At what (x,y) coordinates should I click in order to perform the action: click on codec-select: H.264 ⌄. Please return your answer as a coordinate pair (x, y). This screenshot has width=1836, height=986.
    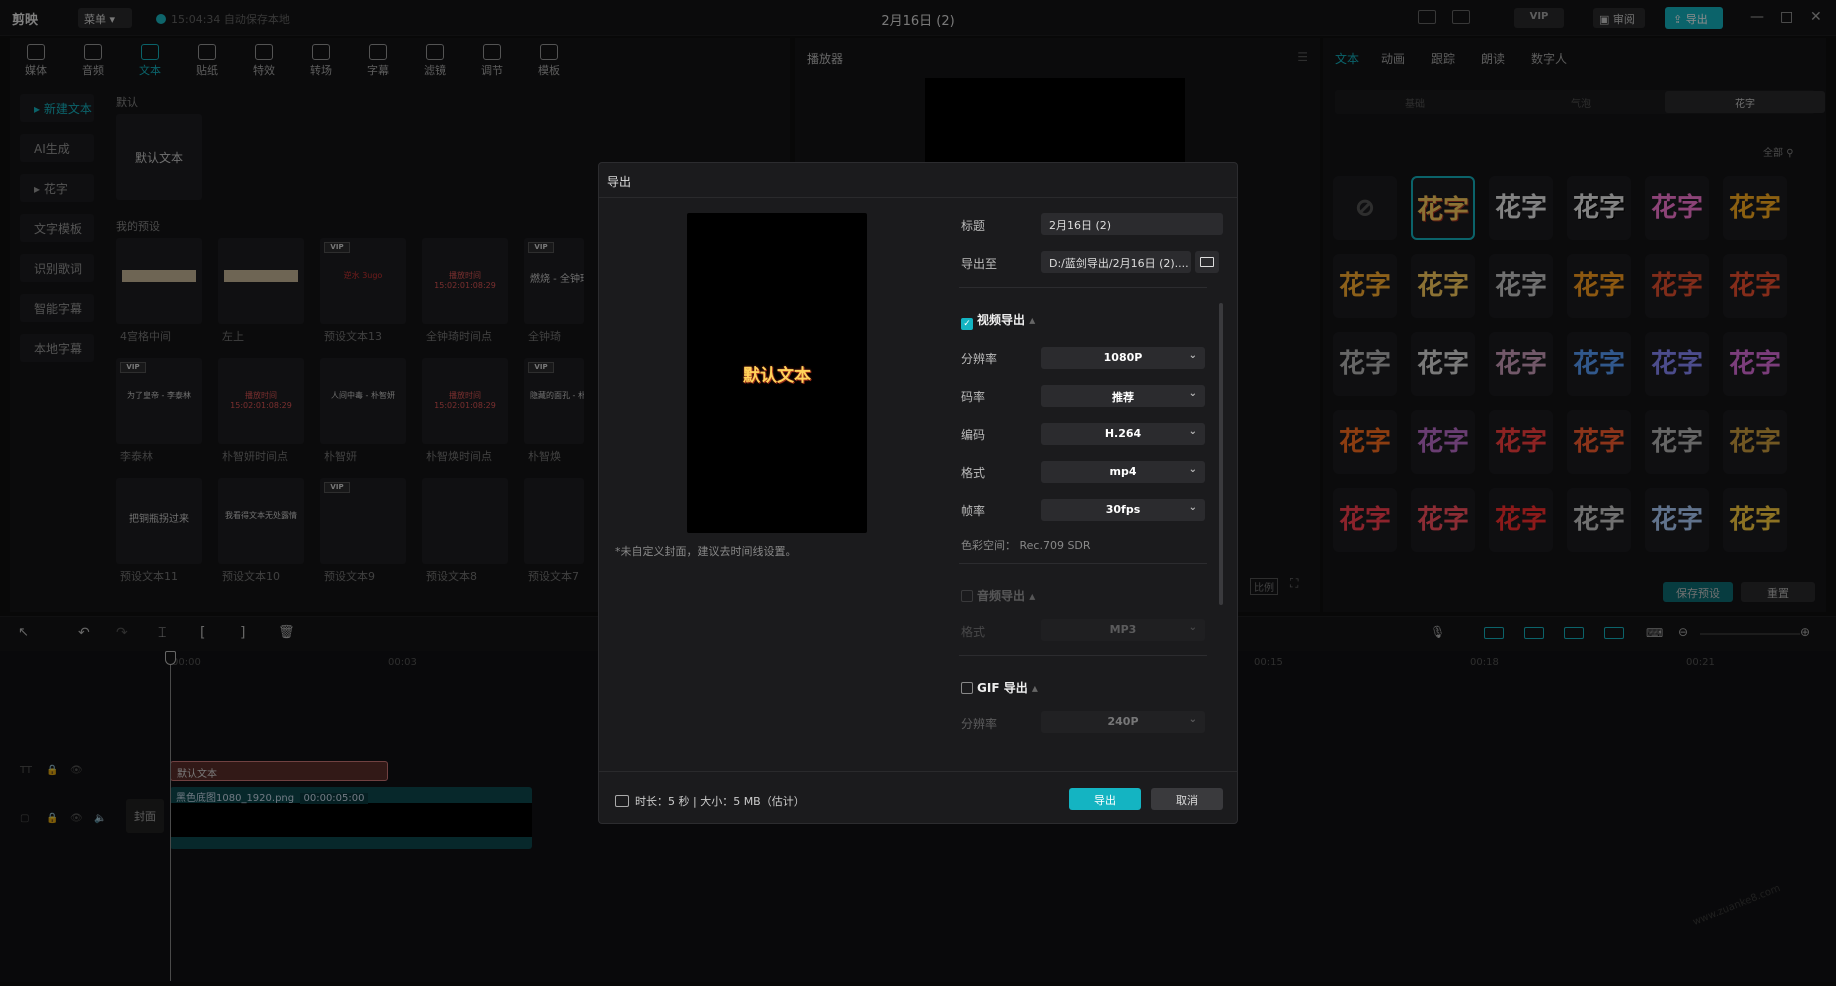
    Looking at the image, I should click on (1123, 434).